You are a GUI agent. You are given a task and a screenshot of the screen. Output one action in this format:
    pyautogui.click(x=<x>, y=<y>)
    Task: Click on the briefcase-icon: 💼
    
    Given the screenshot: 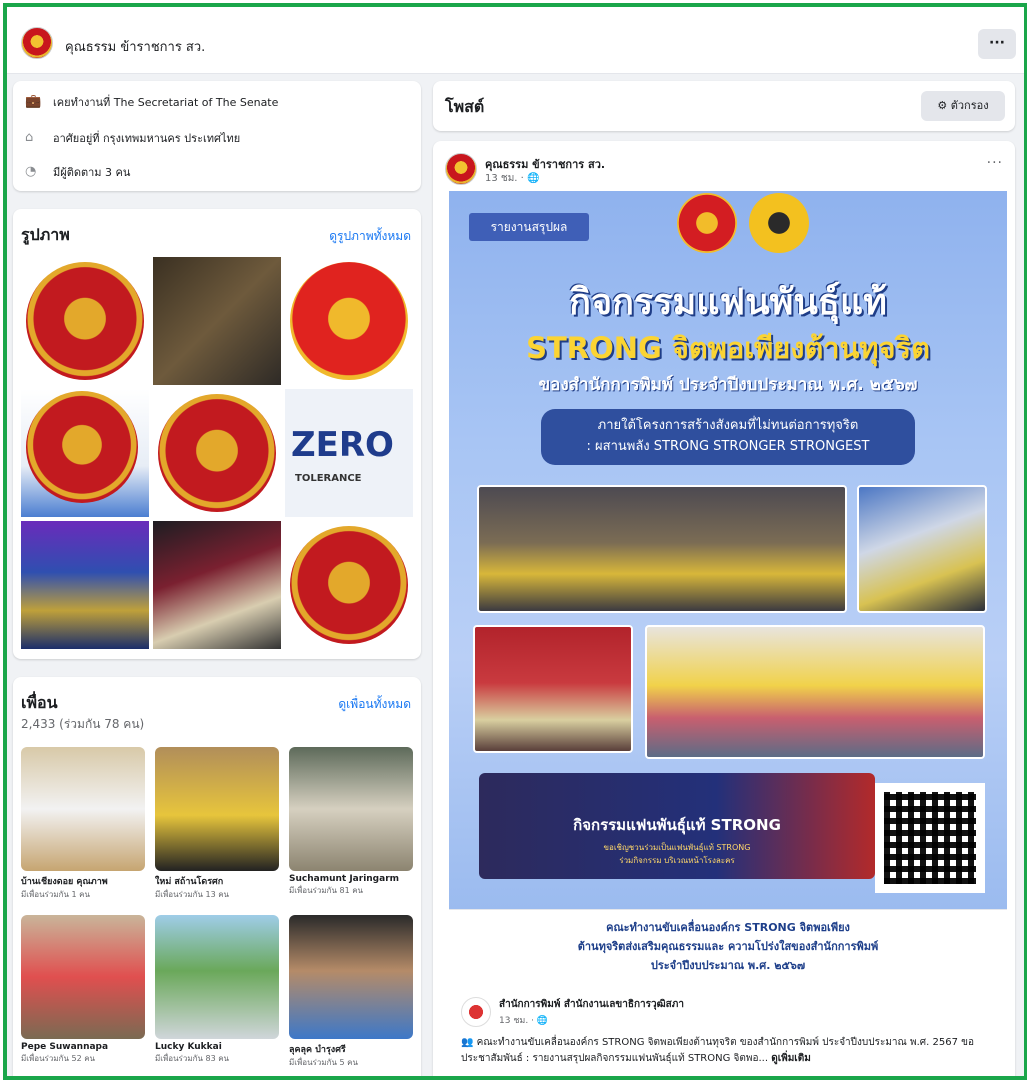 What is the action you would take?
    pyautogui.click(x=33, y=101)
    